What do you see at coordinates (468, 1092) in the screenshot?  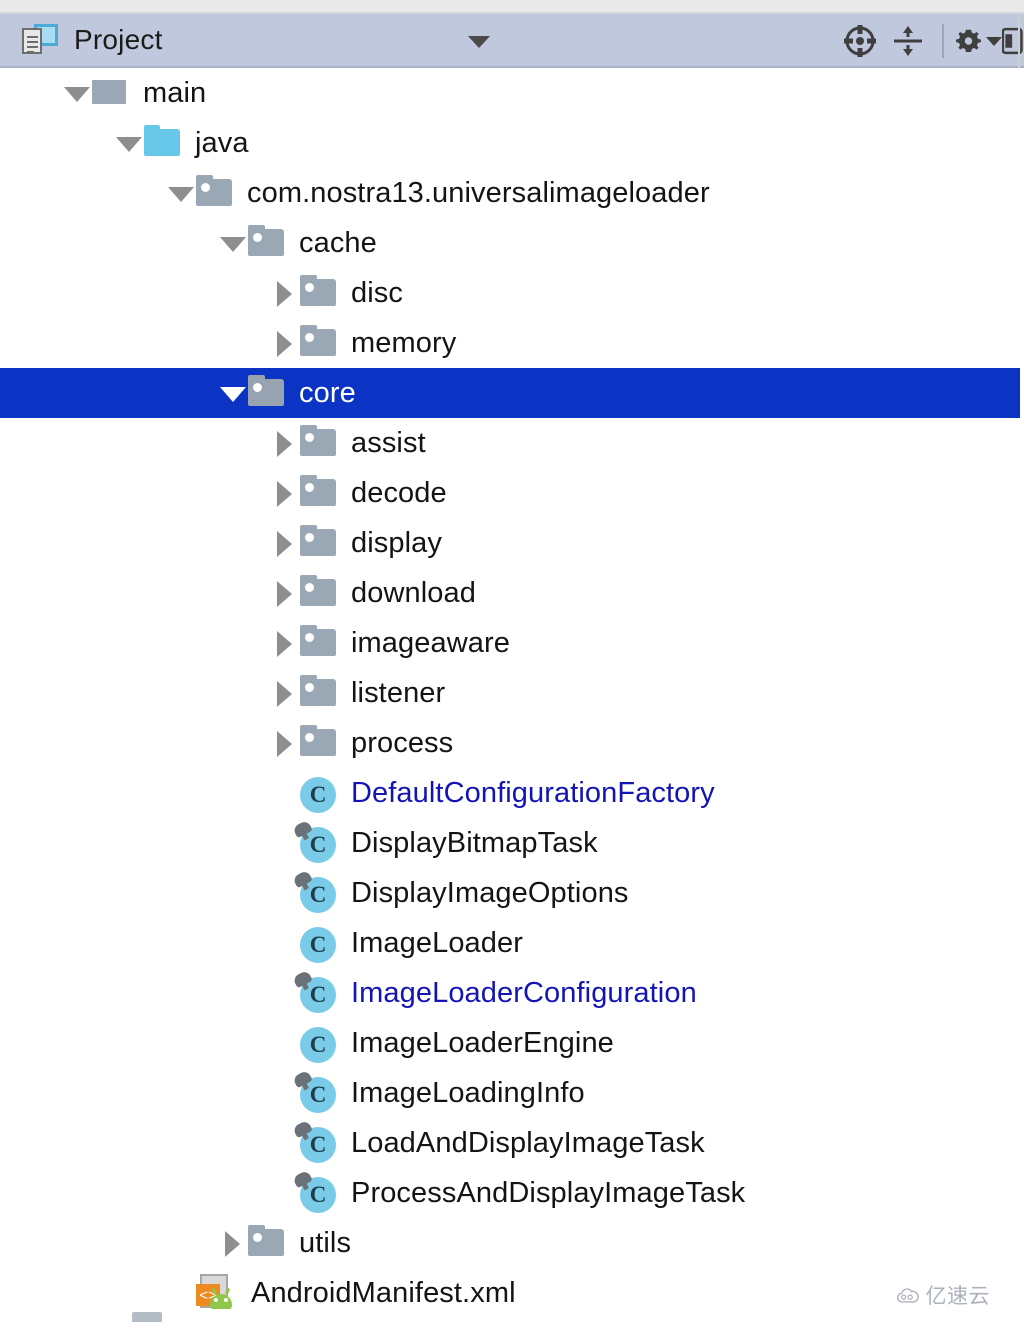 I see `tree-row-label: ImageLoadingInfo` at bounding box center [468, 1092].